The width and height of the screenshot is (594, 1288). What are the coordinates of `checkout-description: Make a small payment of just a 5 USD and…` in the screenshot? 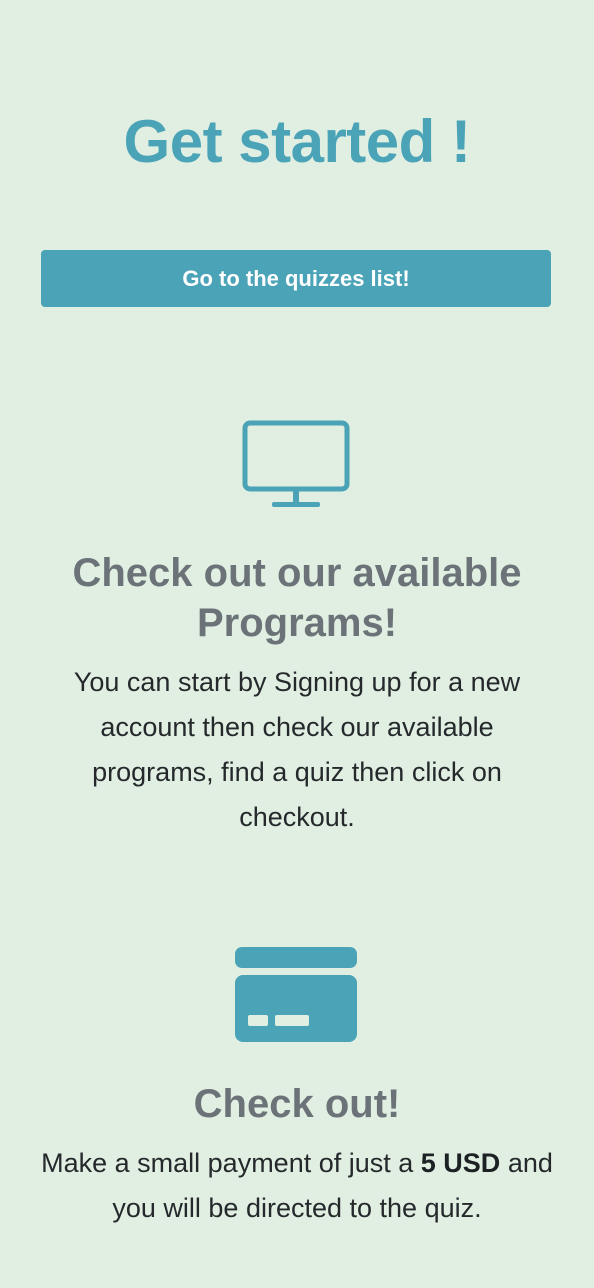 It's located at (297, 1186).